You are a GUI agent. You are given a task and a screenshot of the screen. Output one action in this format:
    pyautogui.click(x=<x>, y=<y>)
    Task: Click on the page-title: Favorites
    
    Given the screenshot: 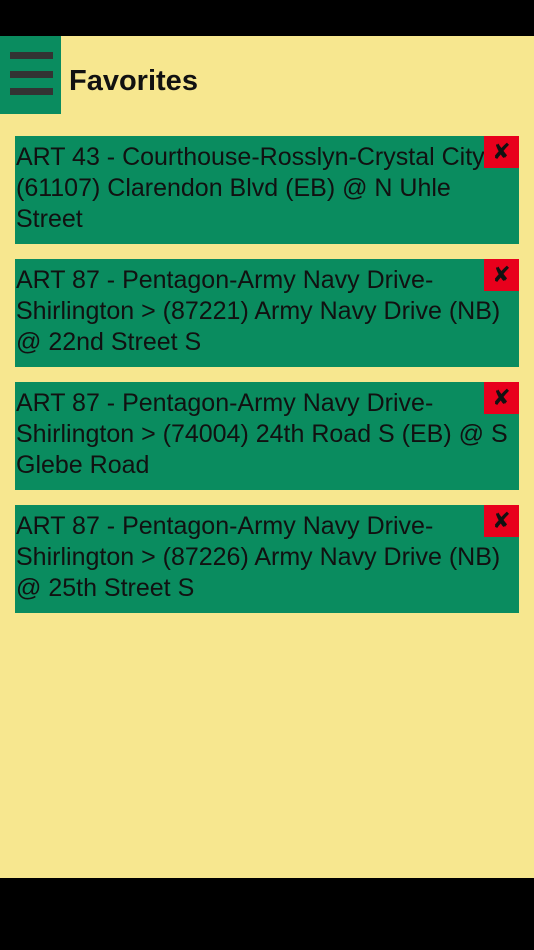 What is the action you would take?
    pyautogui.click(x=133, y=81)
    